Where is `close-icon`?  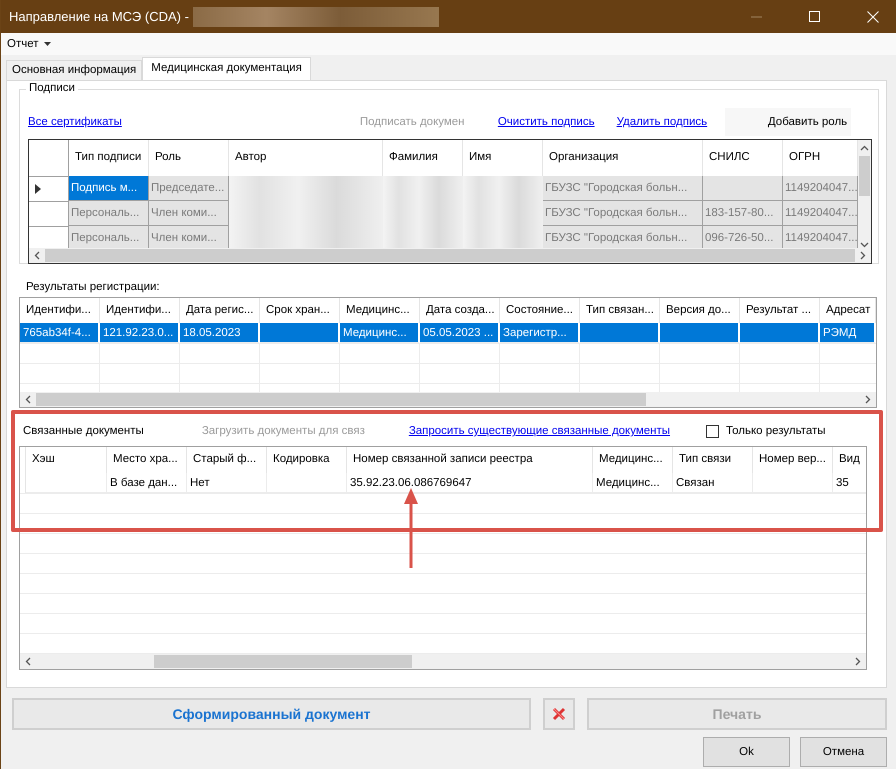 close-icon is located at coordinates (873, 16).